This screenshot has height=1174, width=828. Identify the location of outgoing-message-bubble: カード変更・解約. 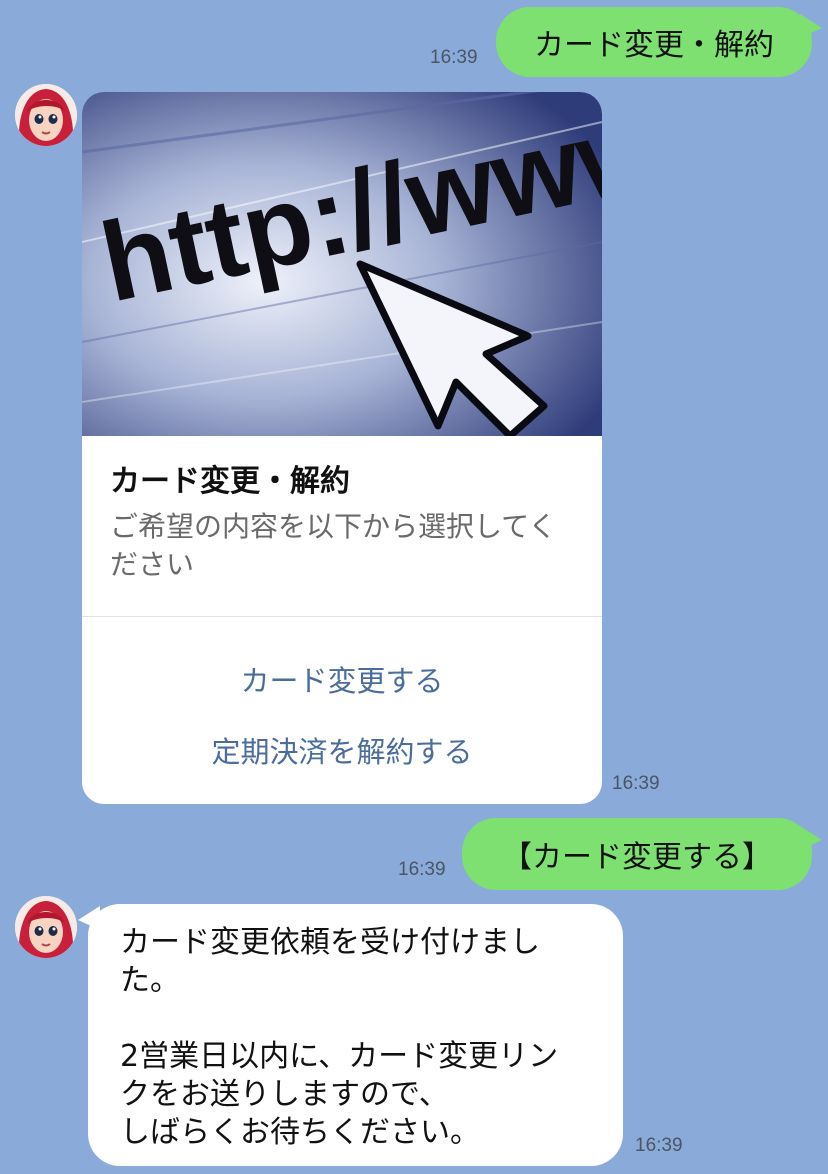
(654, 42).